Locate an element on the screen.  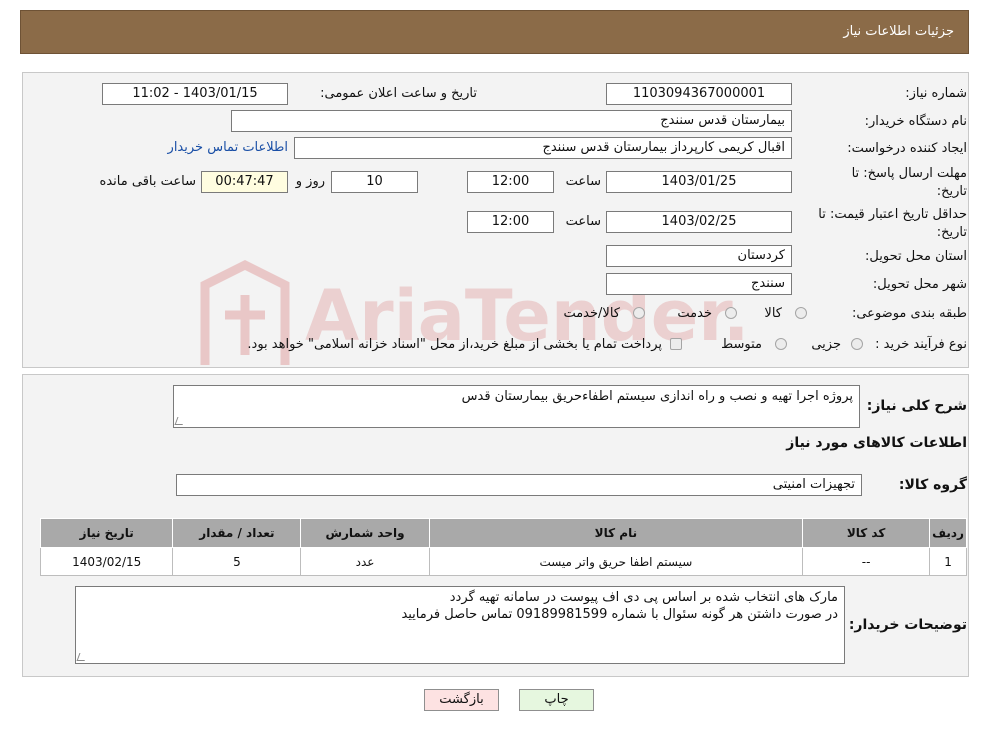
category-option-goods: کالا is located at coordinates (773, 313).